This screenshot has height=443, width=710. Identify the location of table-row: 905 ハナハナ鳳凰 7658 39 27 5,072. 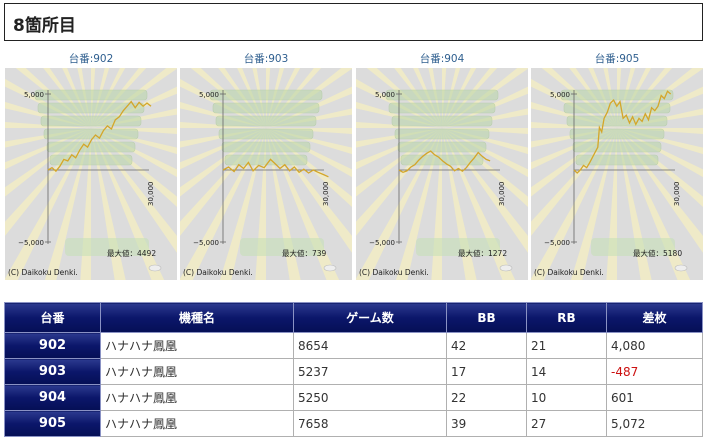
(353, 423).